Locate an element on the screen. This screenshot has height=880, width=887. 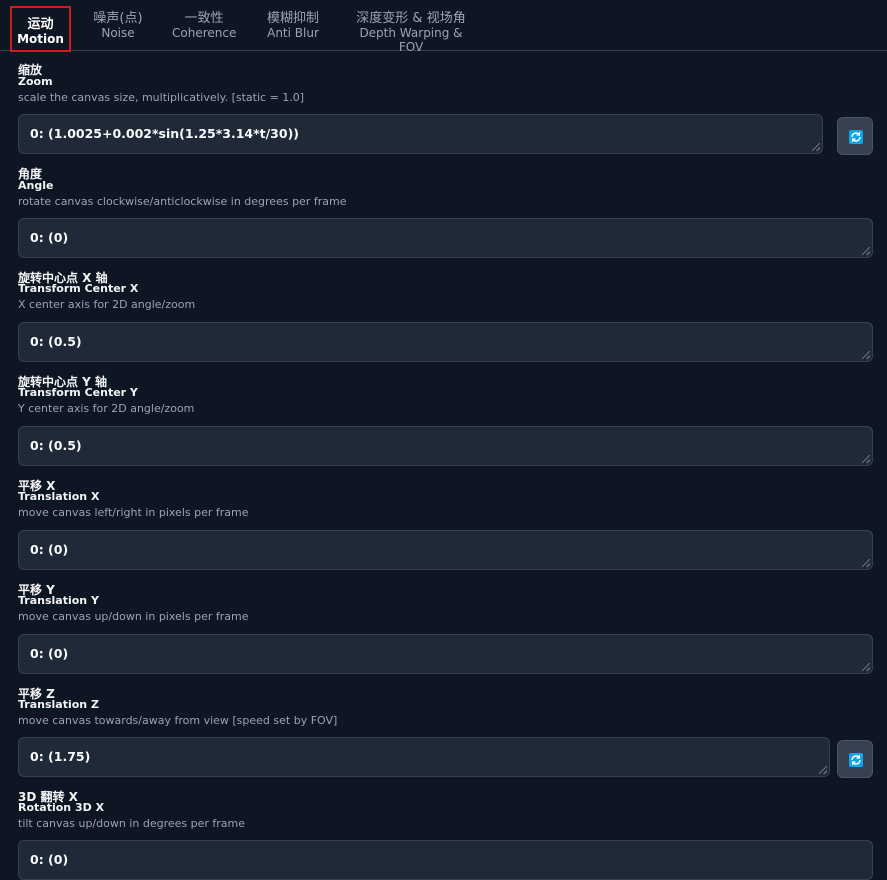
zoom-title-en: Zoom is located at coordinates (35, 81).